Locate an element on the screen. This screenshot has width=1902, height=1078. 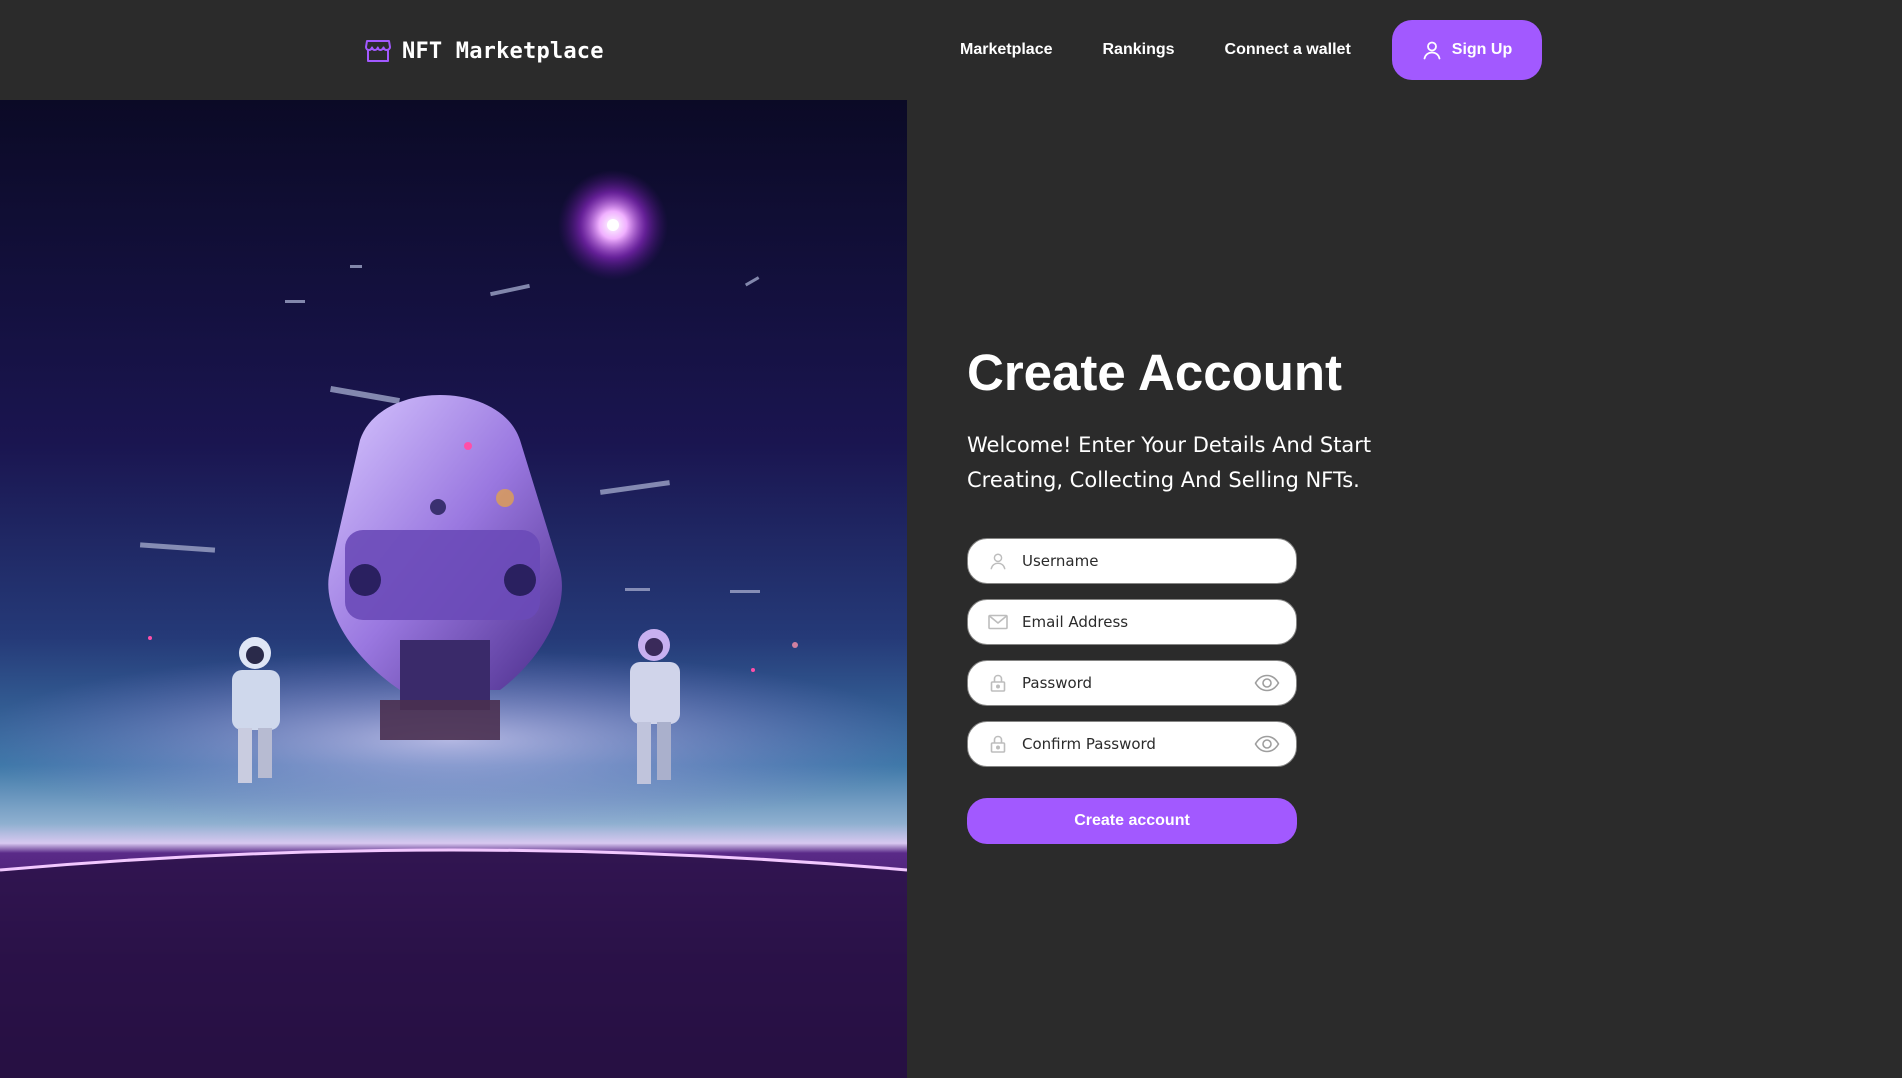
username-field is located at coordinates (1132, 561).